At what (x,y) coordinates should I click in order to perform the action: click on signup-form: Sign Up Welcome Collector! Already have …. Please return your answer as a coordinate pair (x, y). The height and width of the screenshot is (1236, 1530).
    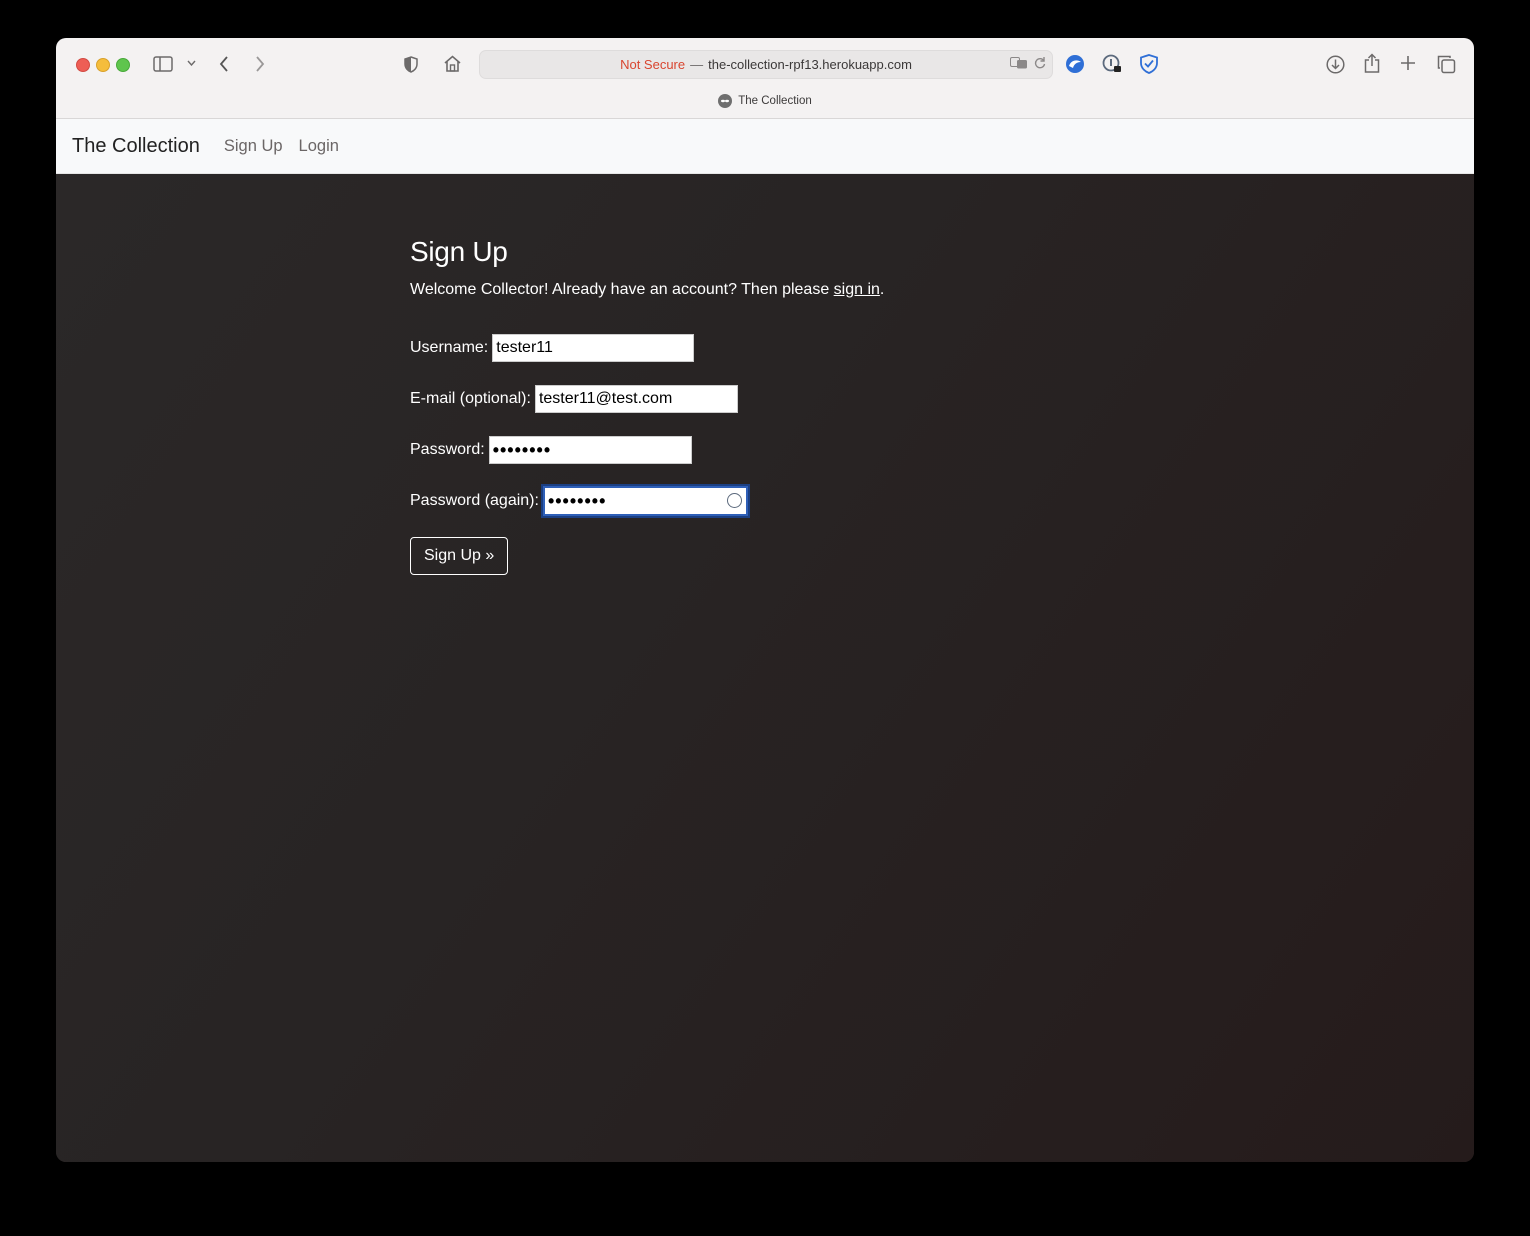
    Looking at the image, I should click on (647, 405).